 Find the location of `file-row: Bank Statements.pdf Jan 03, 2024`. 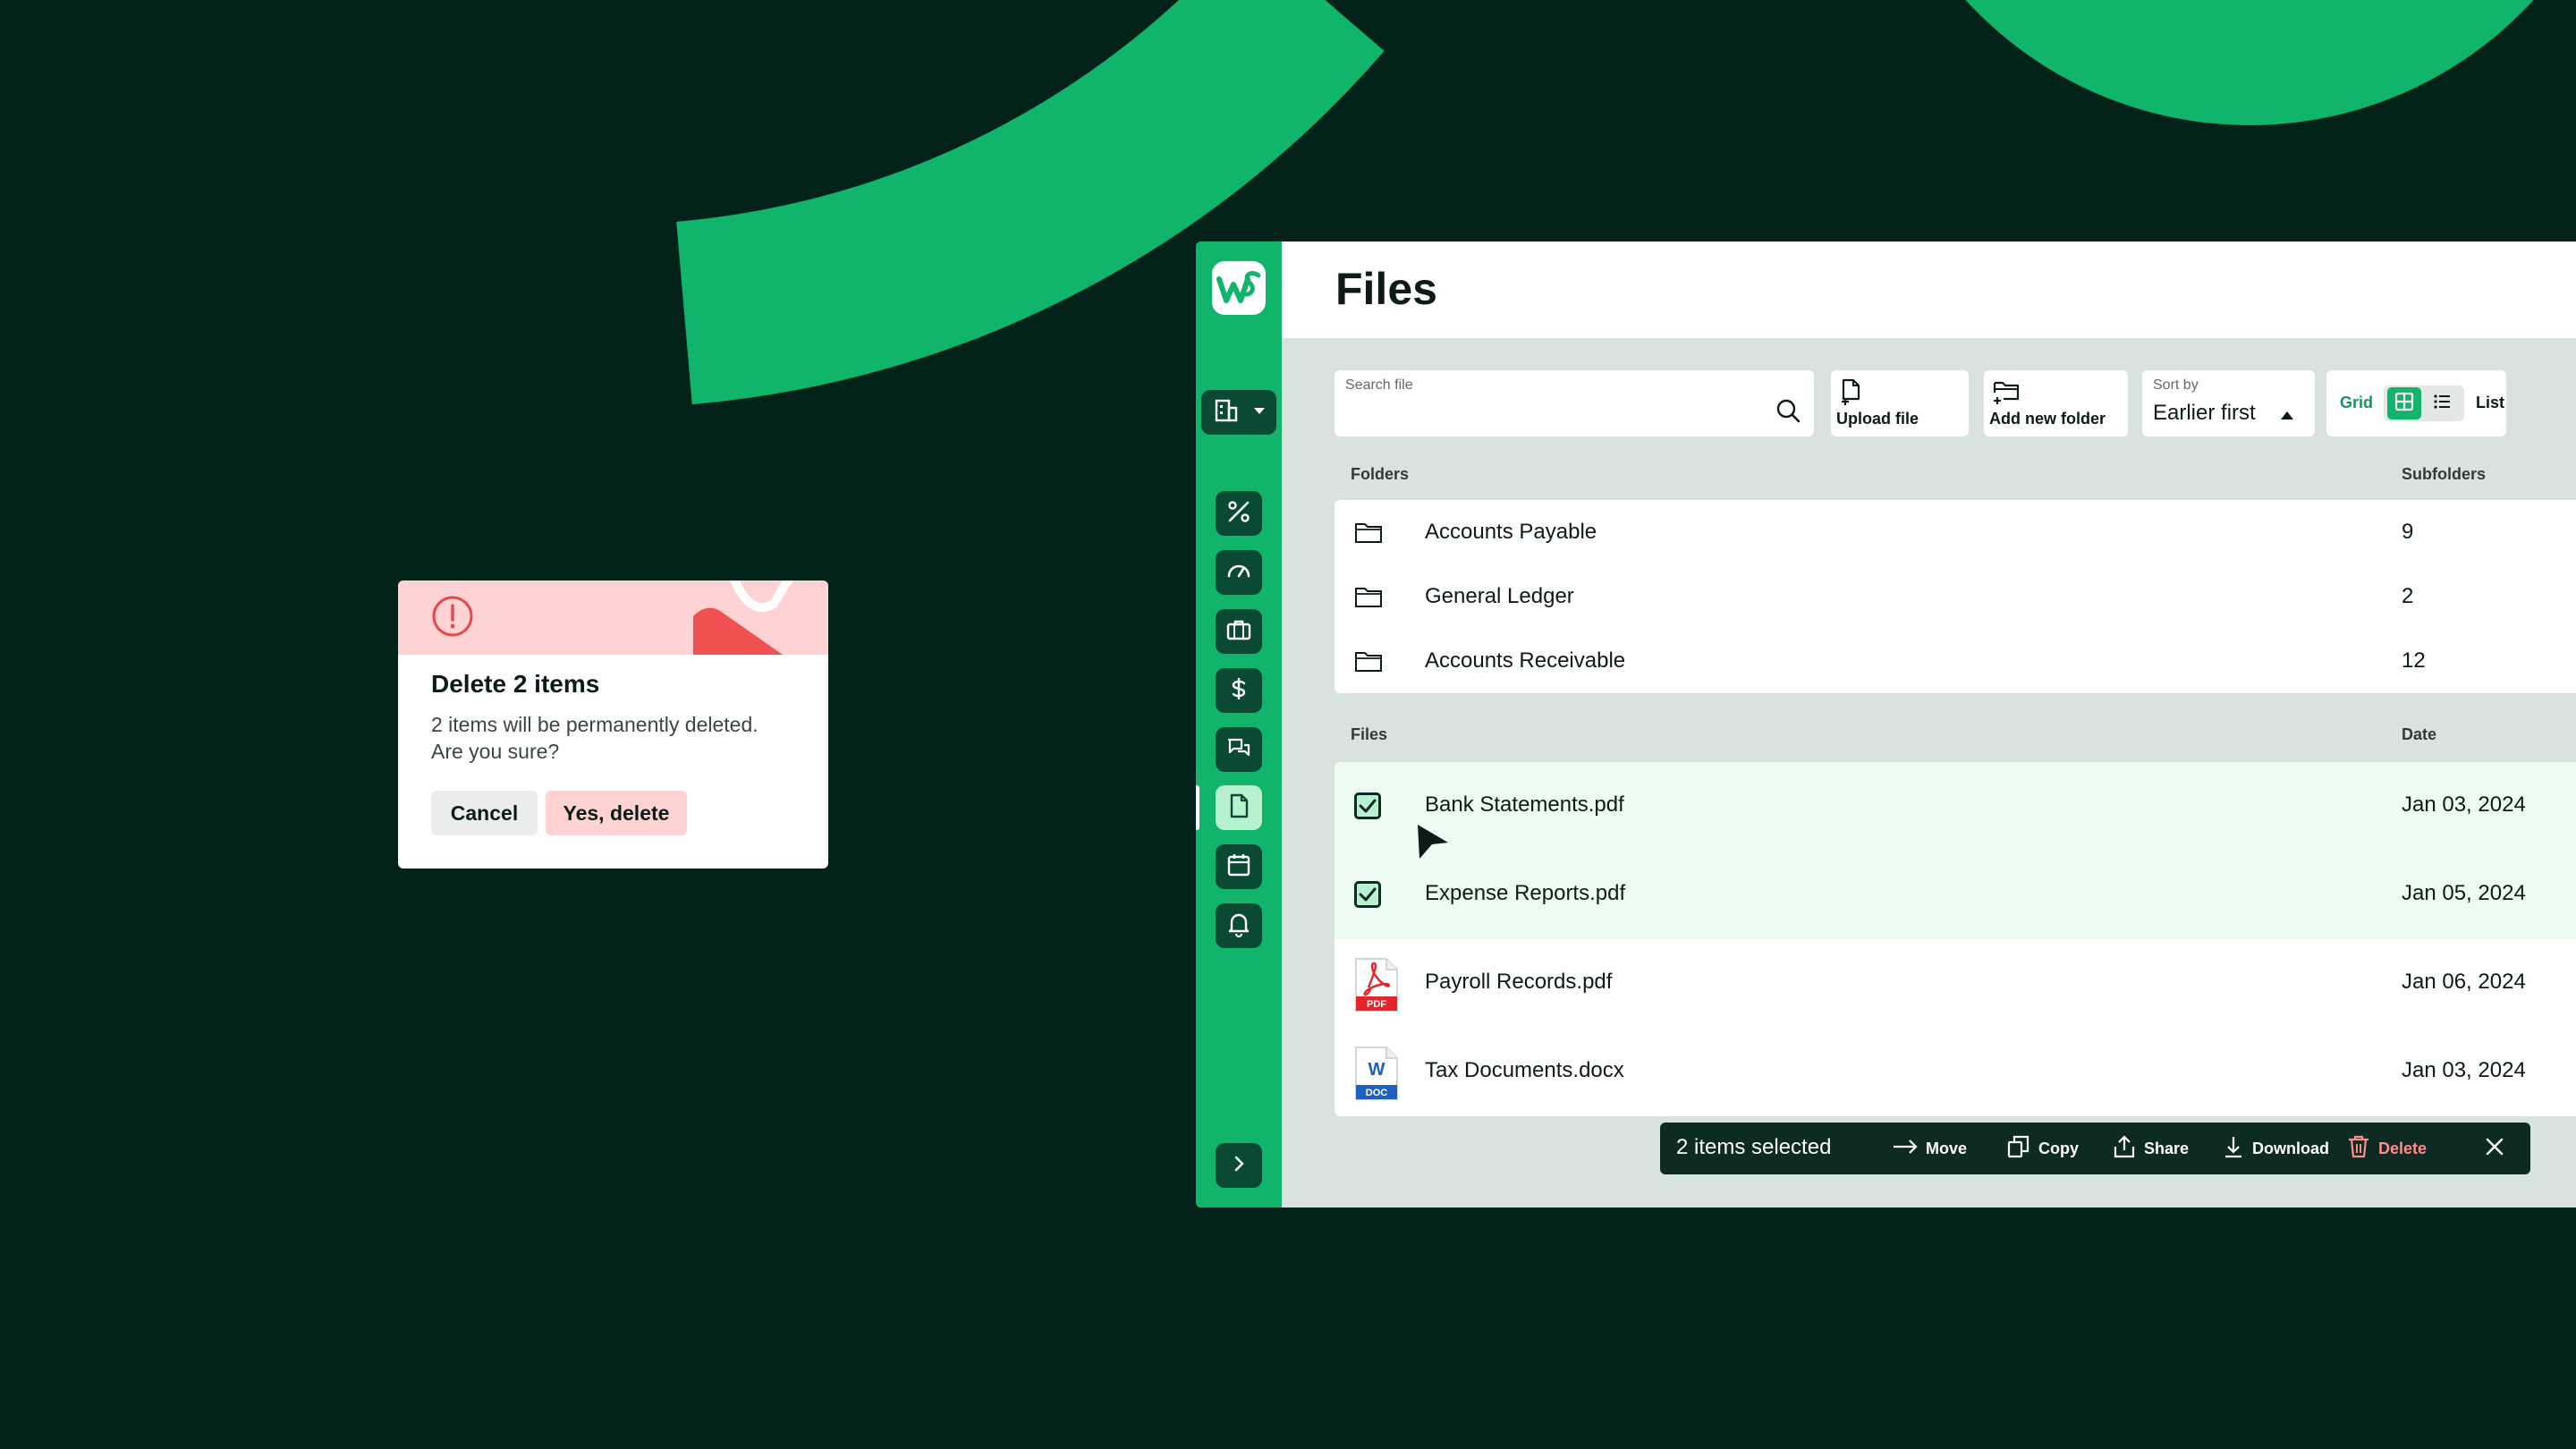

file-row: Bank Statements.pdf Jan 03, 2024 is located at coordinates (1955, 806).